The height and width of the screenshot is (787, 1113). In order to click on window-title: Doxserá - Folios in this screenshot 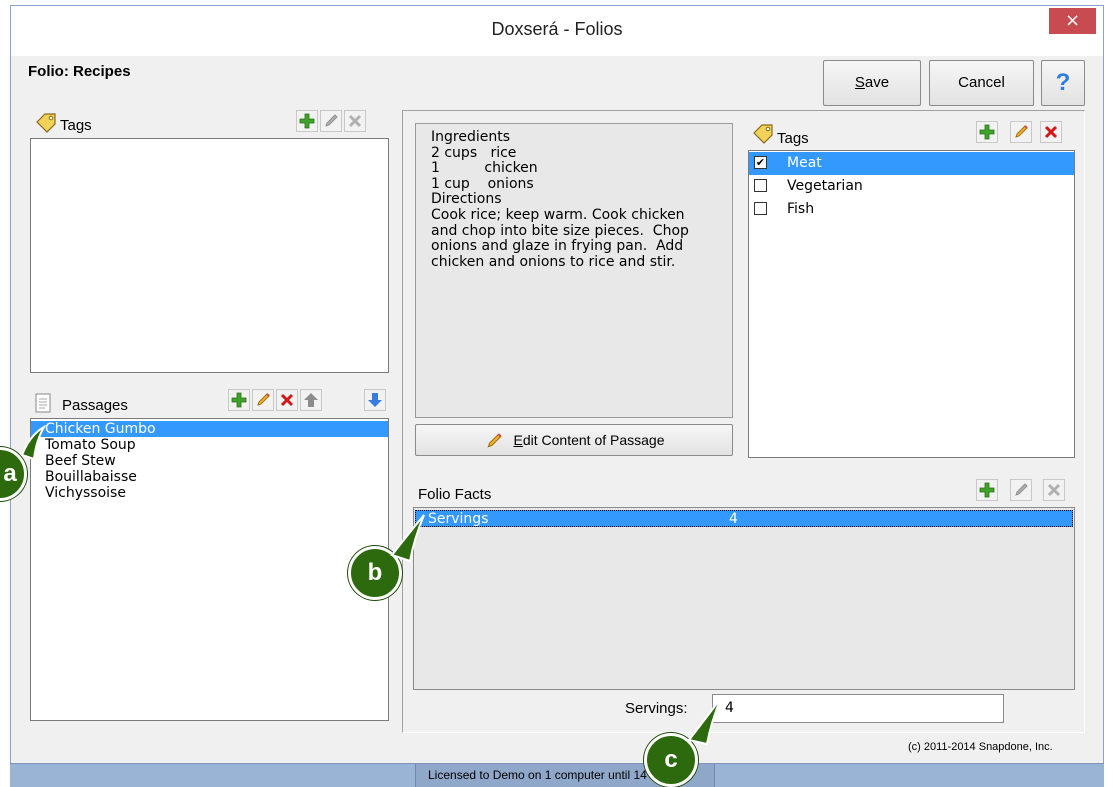, I will do `click(557, 29)`.